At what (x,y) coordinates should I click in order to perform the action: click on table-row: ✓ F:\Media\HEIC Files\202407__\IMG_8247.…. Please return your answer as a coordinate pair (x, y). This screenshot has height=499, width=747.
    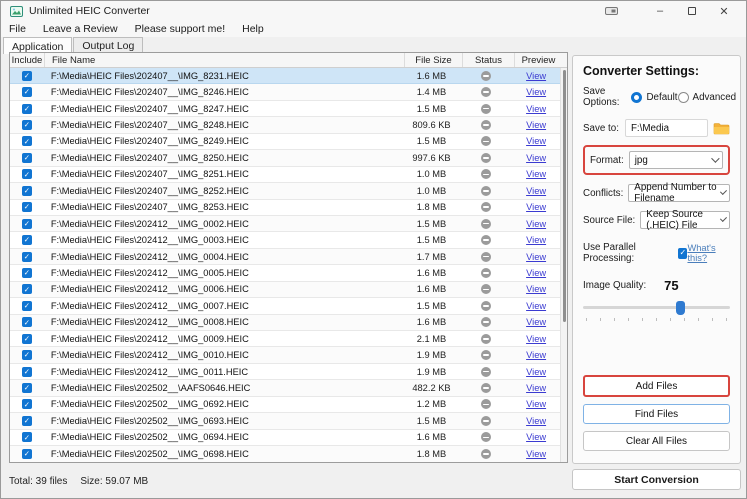
    Looking at the image, I should click on (285, 109).